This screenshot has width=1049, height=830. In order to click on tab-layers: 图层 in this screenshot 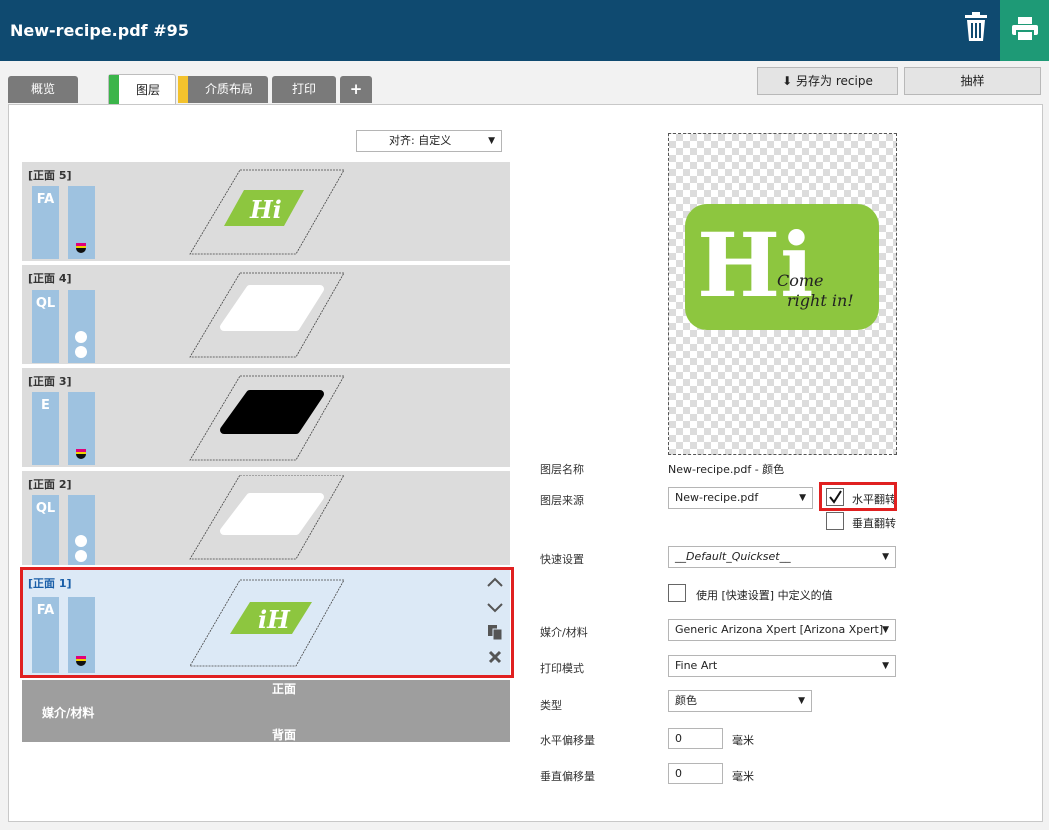, I will do `click(142, 89)`.